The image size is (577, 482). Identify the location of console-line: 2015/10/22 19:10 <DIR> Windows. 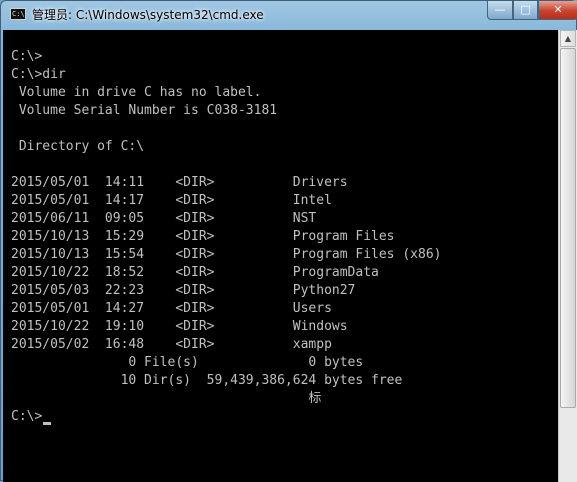
(179, 326).